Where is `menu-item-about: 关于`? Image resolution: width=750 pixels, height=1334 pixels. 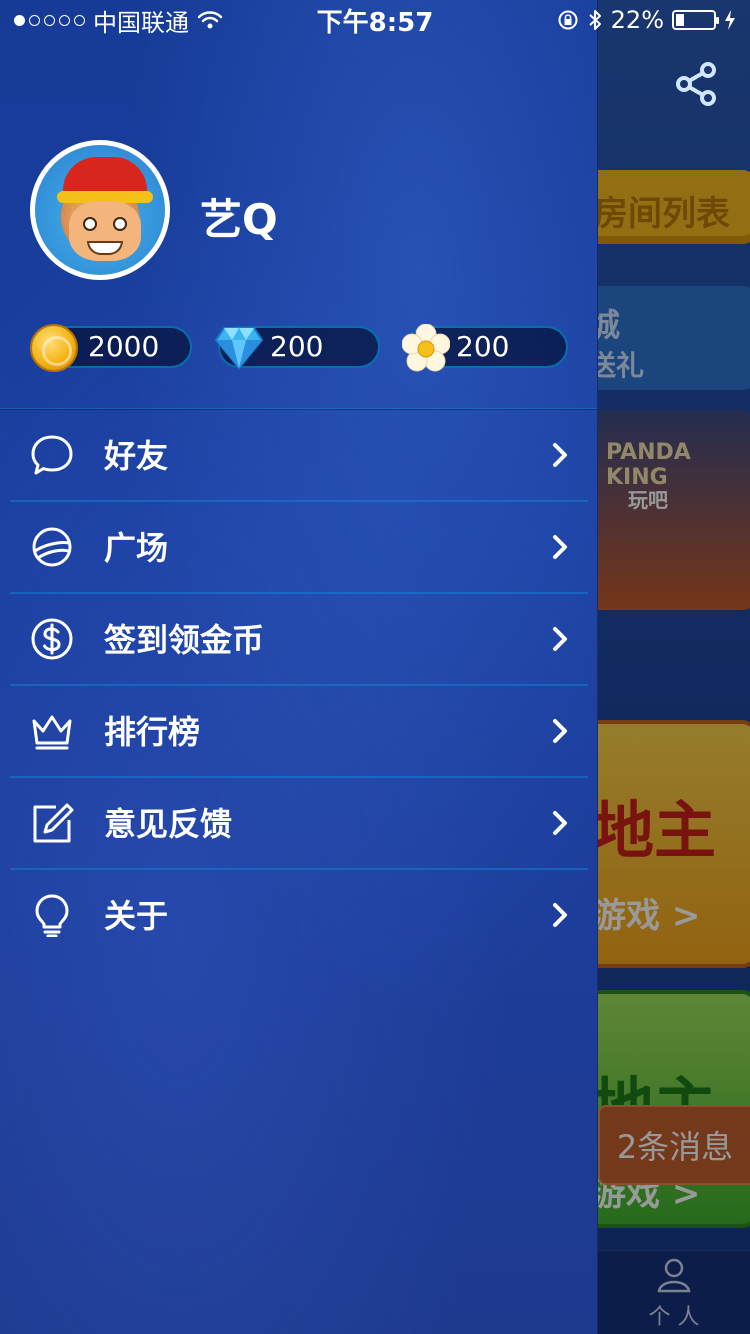 menu-item-about: 关于 is located at coordinates (299, 915).